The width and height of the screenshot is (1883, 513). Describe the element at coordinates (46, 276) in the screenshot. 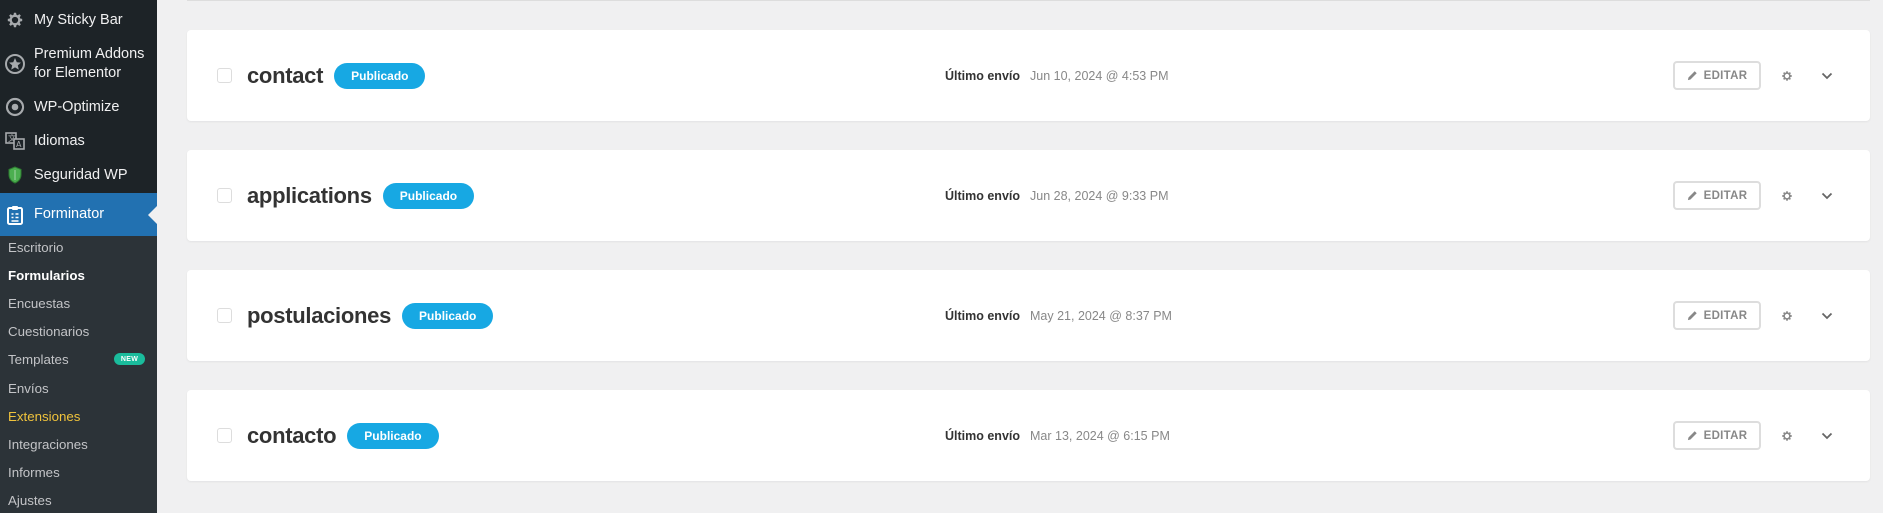

I see `submenu-item-formularios: Formularios` at that location.